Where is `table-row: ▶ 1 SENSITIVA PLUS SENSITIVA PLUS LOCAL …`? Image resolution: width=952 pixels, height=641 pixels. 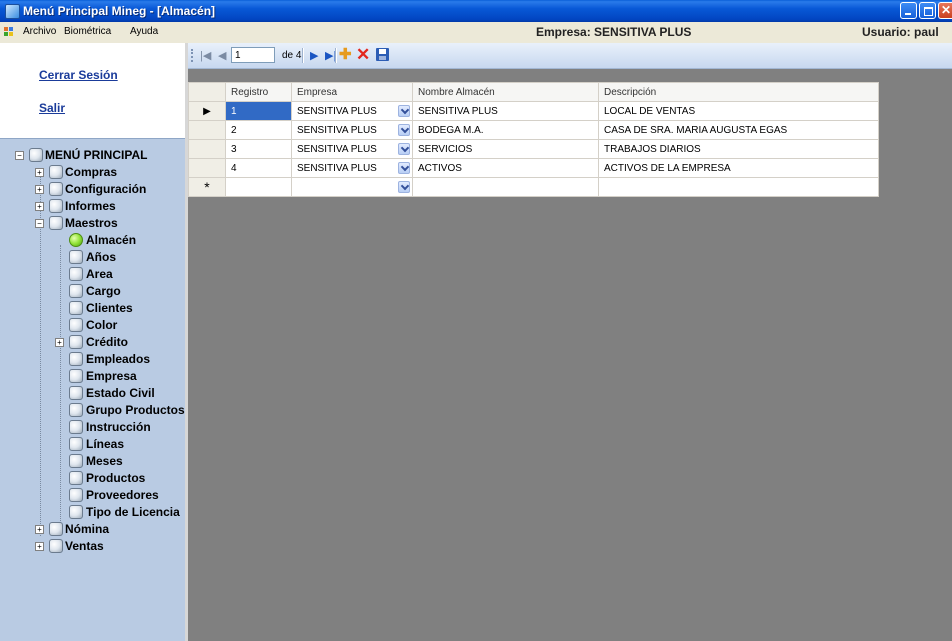 table-row: ▶ 1 SENSITIVA PLUS SENSITIVA PLUS LOCAL … is located at coordinates (533, 111).